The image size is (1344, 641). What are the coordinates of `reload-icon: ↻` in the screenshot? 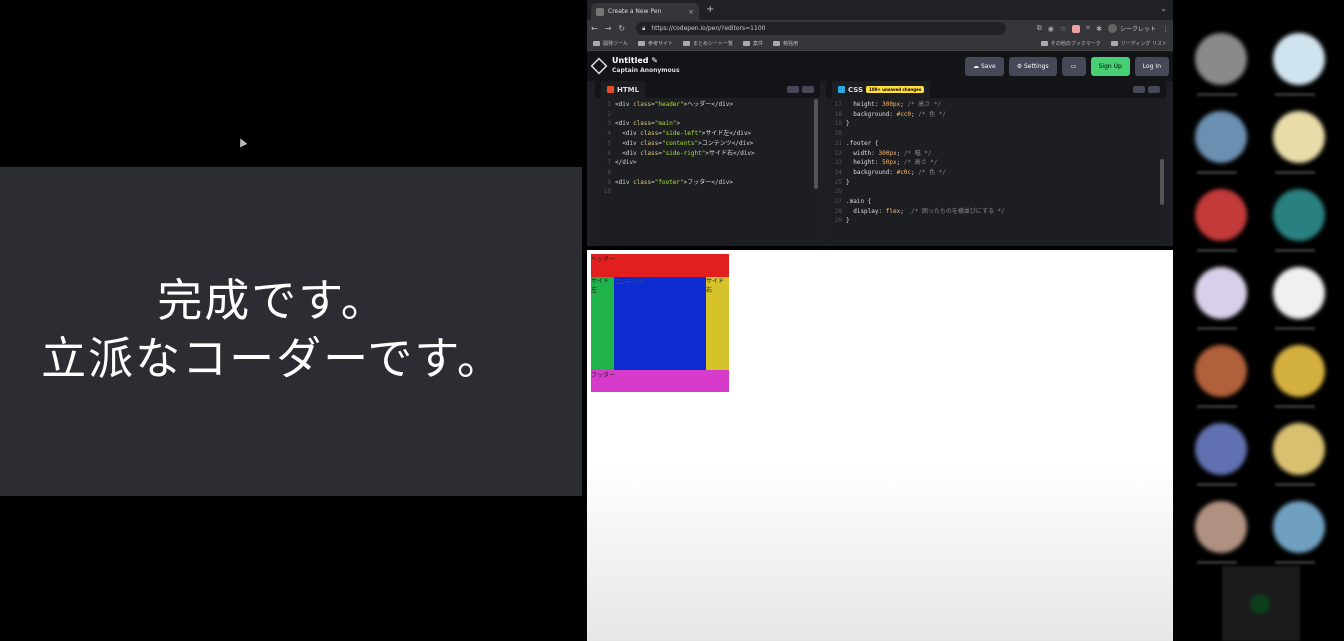 It's located at (621, 28).